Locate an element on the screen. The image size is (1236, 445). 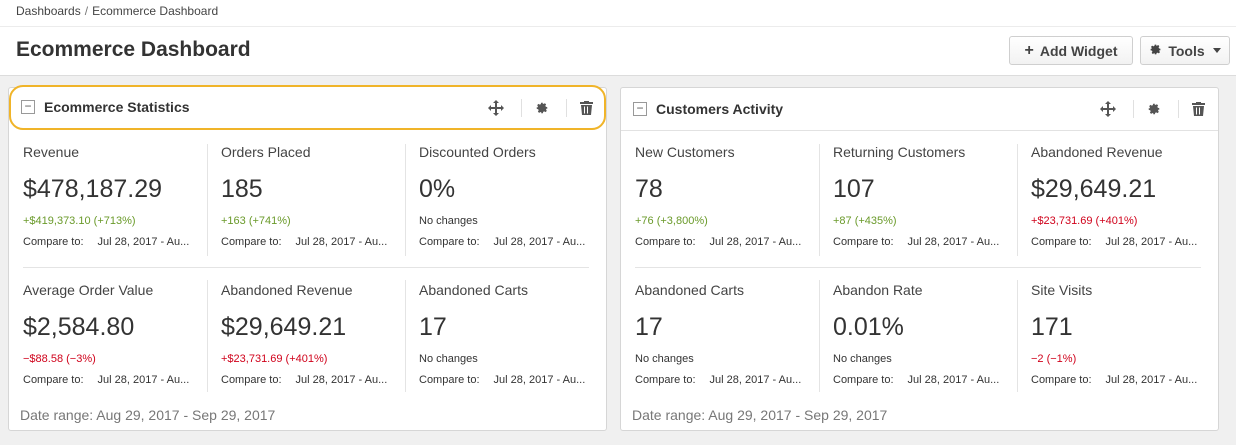
metric-change: +163 (+741%) is located at coordinates (256, 221).